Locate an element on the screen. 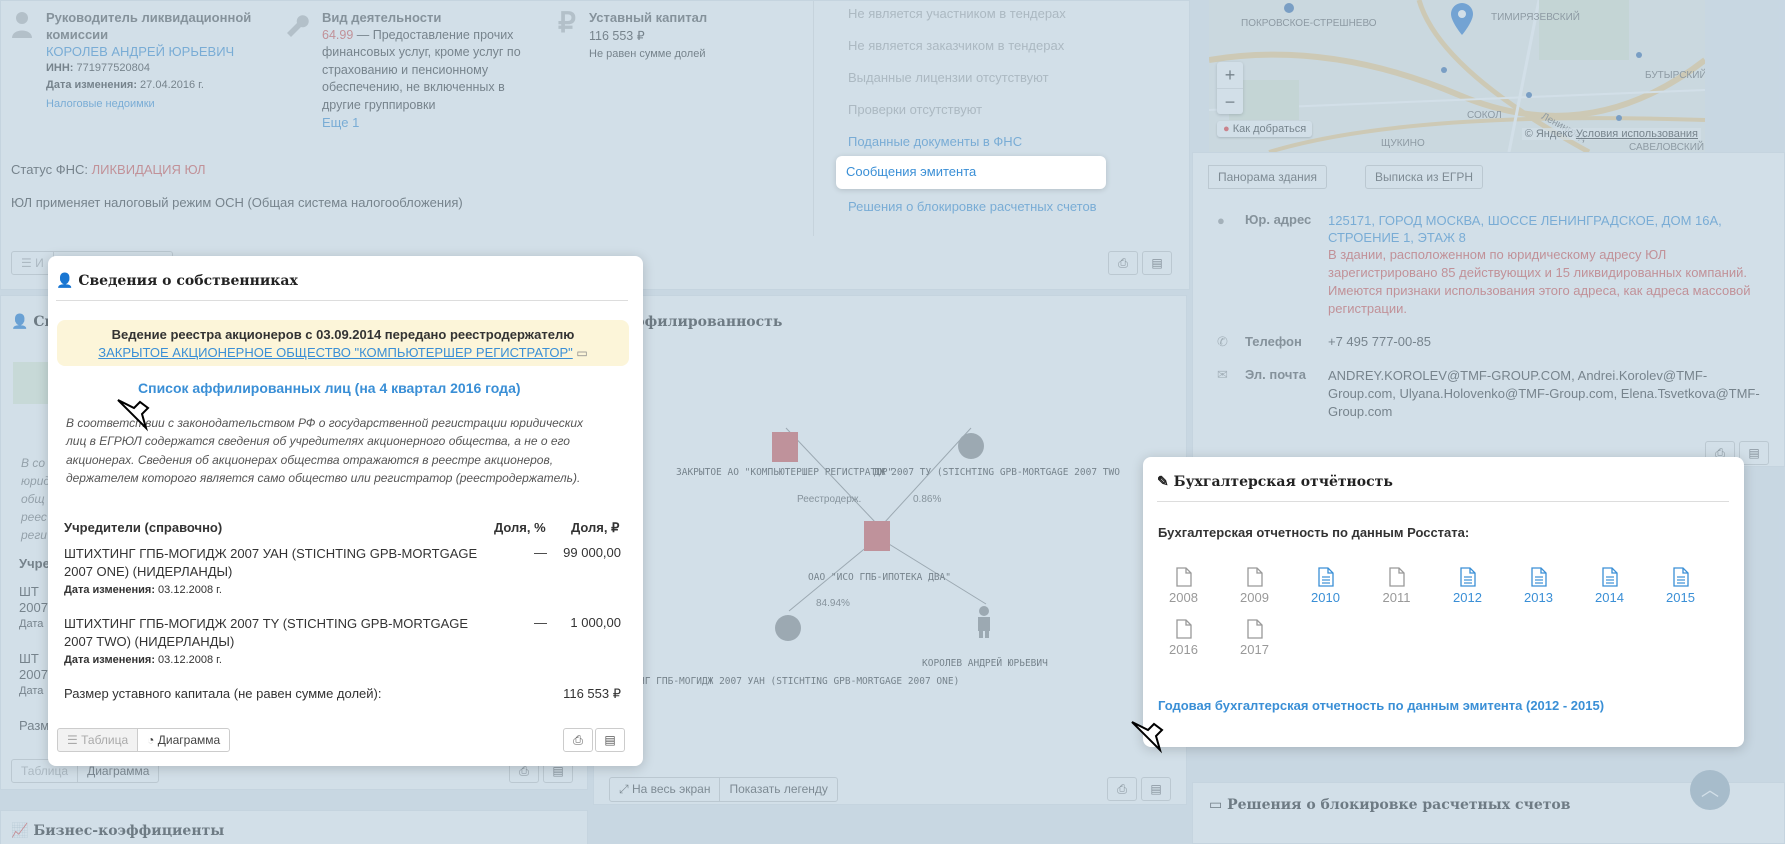 This screenshot has height=844, width=1785. highlight-card: Сообщения эмитента is located at coordinates (971, 172).